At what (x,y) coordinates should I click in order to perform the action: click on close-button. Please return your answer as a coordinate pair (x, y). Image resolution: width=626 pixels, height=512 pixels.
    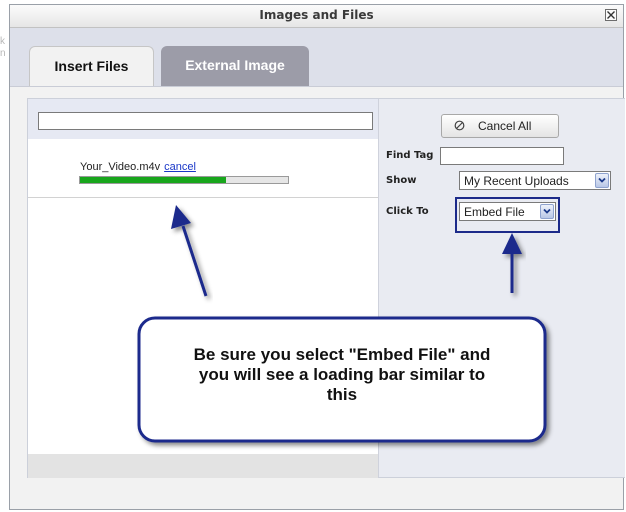
    Looking at the image, I should click on (611, 15).